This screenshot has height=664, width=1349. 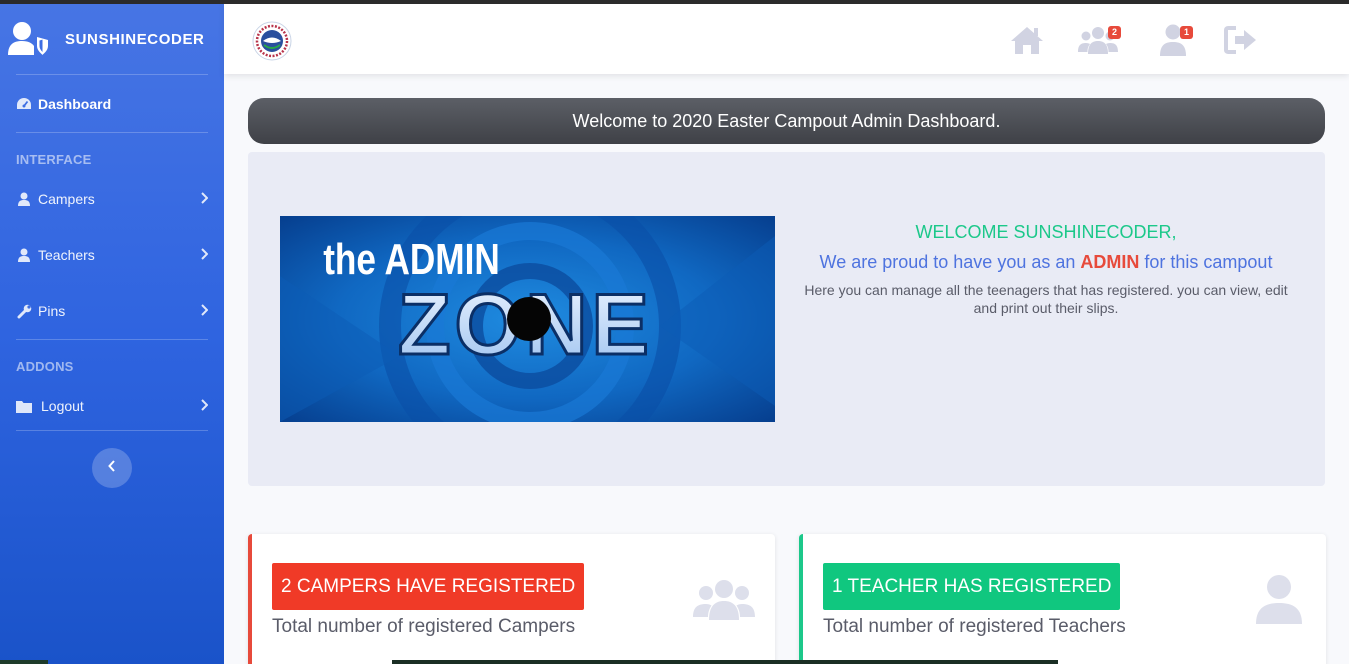 What do you see at coordinates (1098, 40) in the screenshot?
I see `users-icon: 2` at bounding box center [1098, 40].